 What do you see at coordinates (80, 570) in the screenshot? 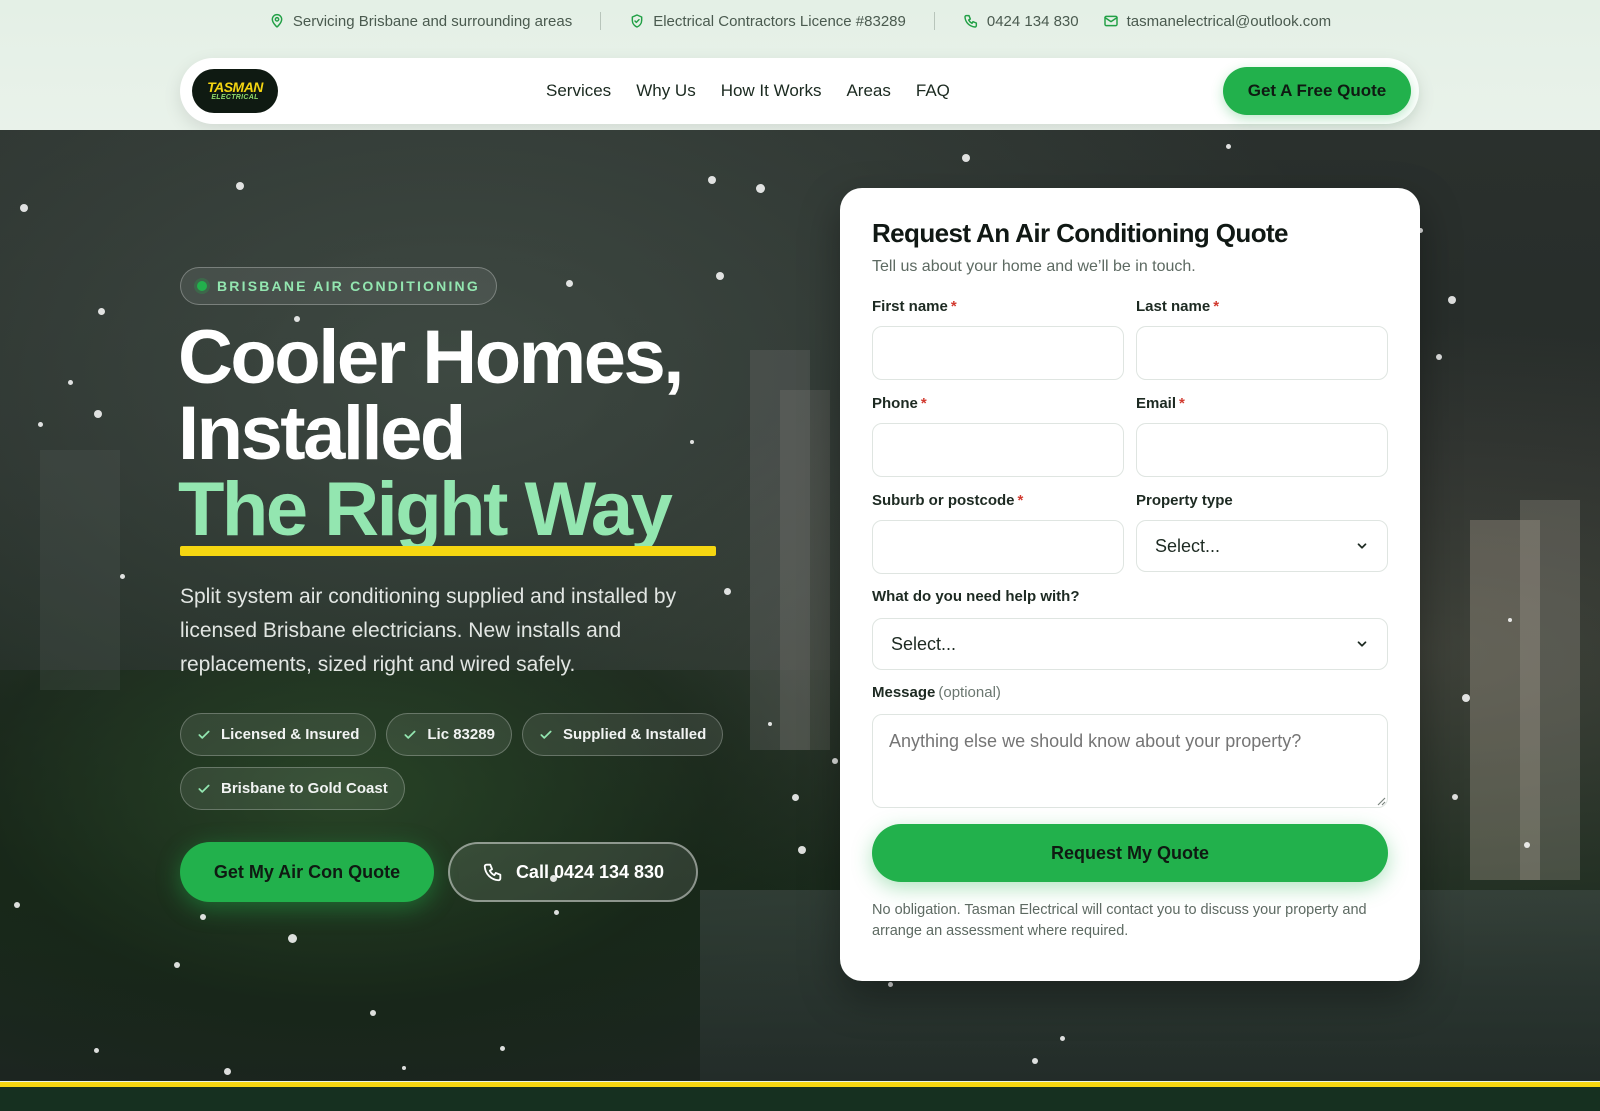
I see `background-building` at bounding box center [80, 570].